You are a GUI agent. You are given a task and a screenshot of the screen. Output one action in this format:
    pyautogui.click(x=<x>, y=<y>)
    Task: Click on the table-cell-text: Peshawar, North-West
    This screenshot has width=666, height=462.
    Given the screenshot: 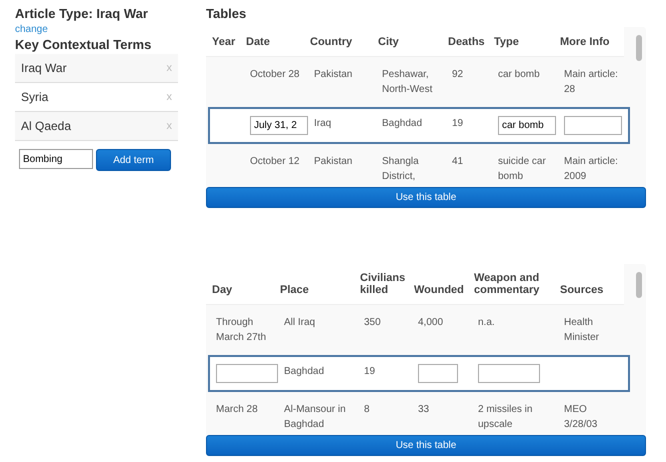 What is the action you would take?
    pyautogui.click(x=408, y=82)
    